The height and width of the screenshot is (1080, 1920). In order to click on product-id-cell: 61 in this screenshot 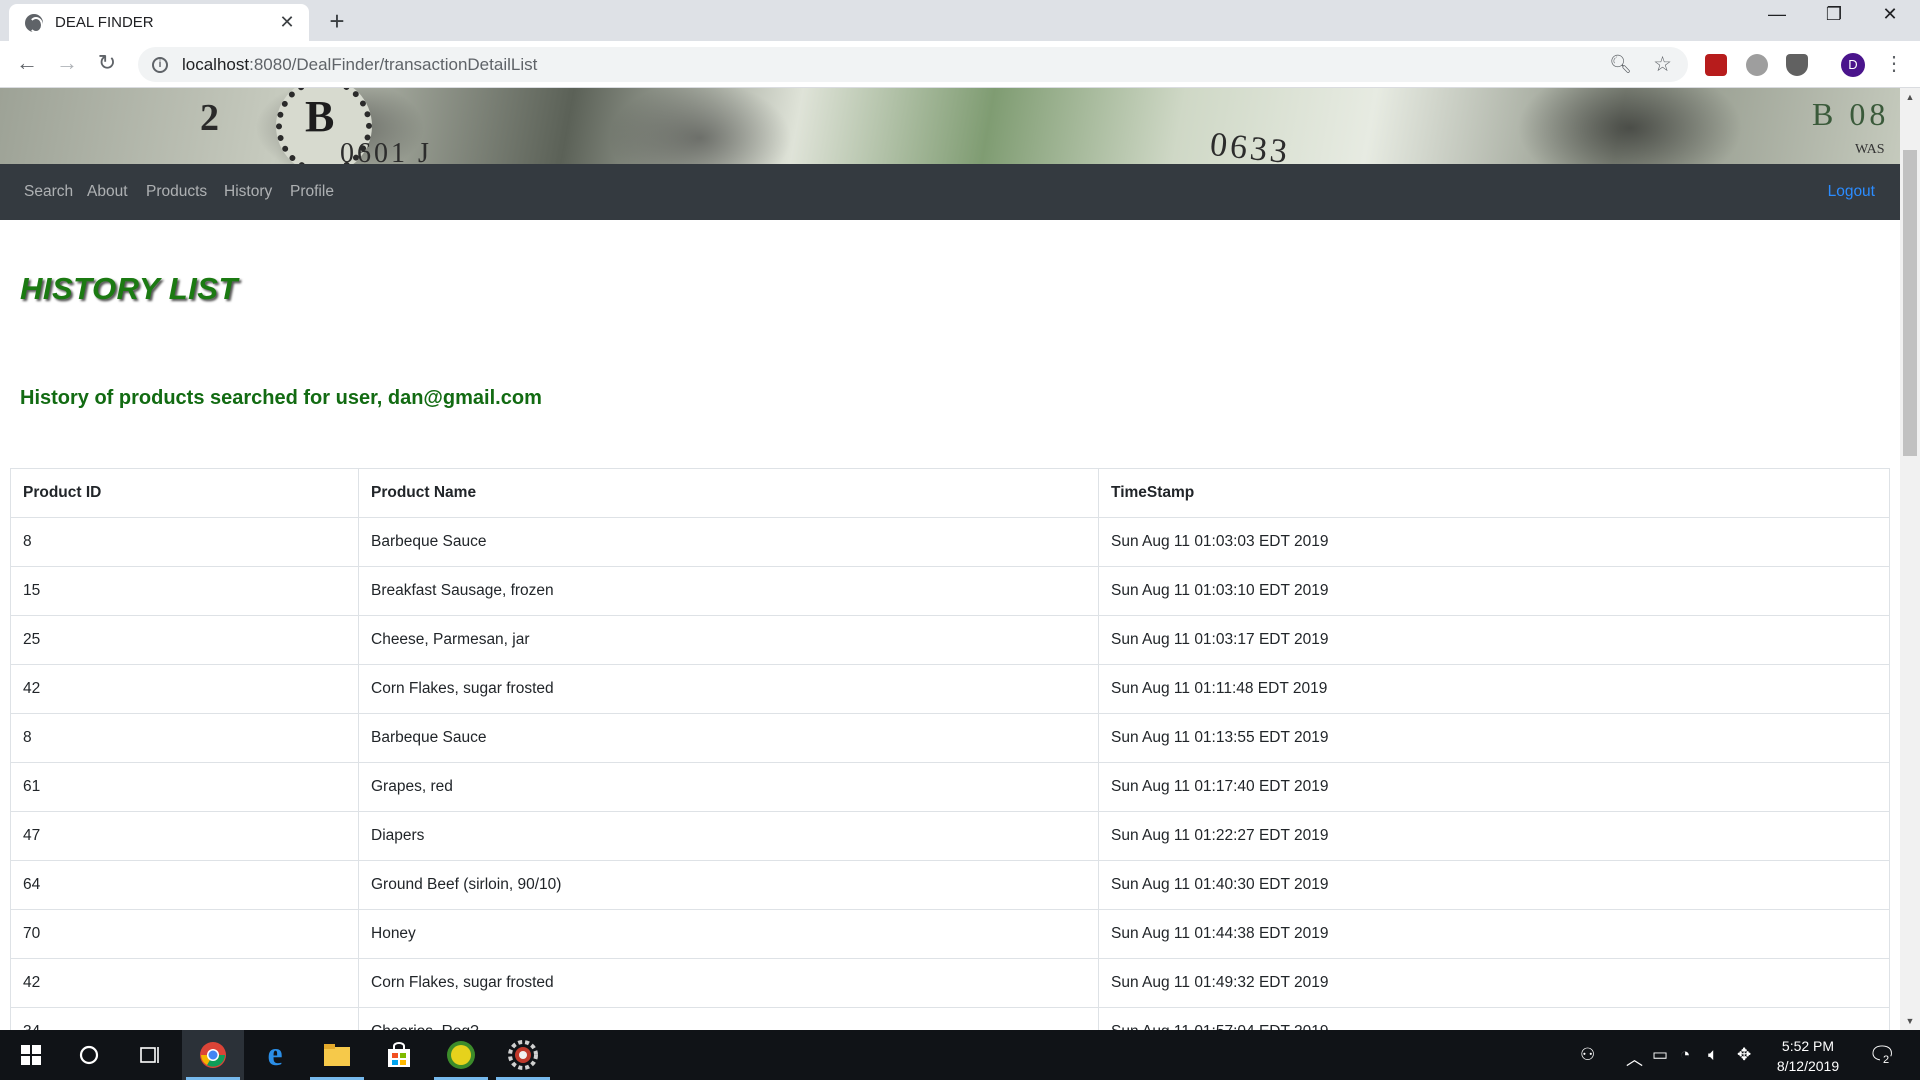, I will do `click(184, 787)`.